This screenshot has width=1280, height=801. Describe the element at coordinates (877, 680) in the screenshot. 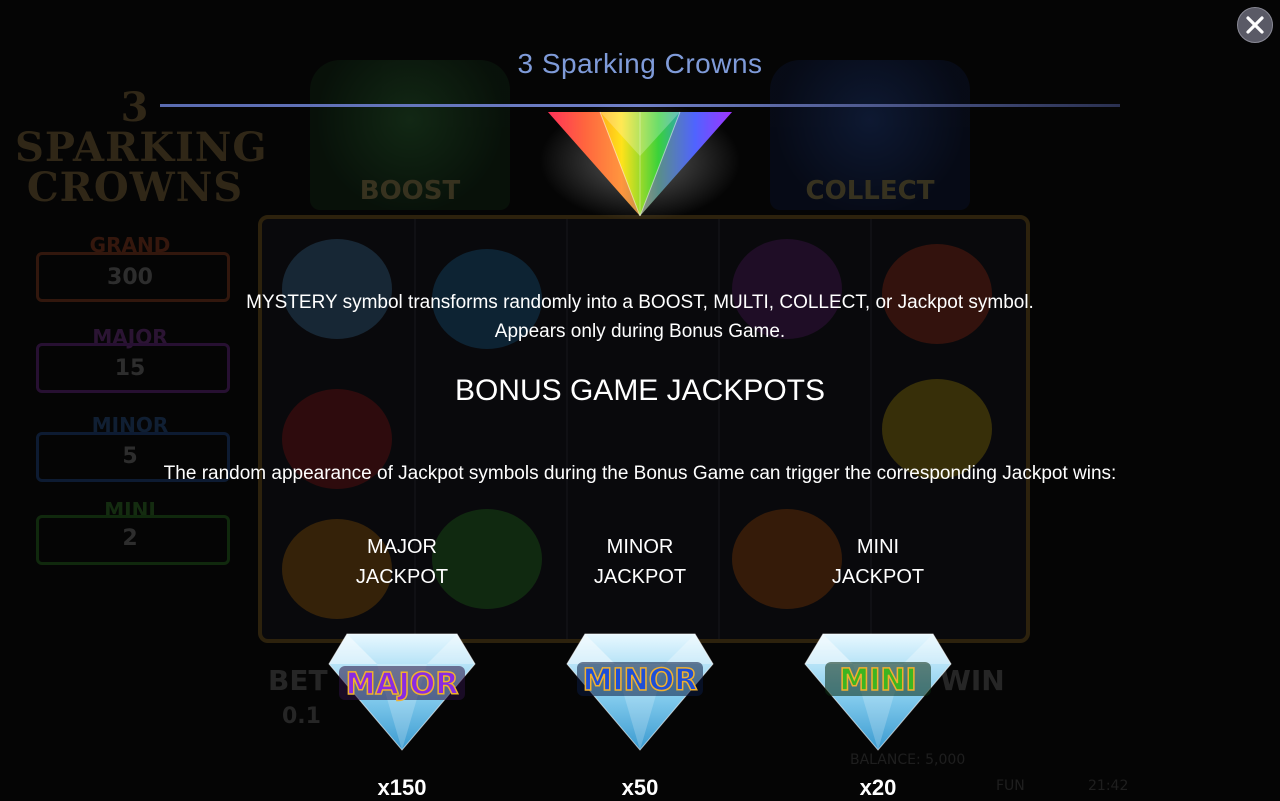

I see `mini-badge-text: MINI` at that location.